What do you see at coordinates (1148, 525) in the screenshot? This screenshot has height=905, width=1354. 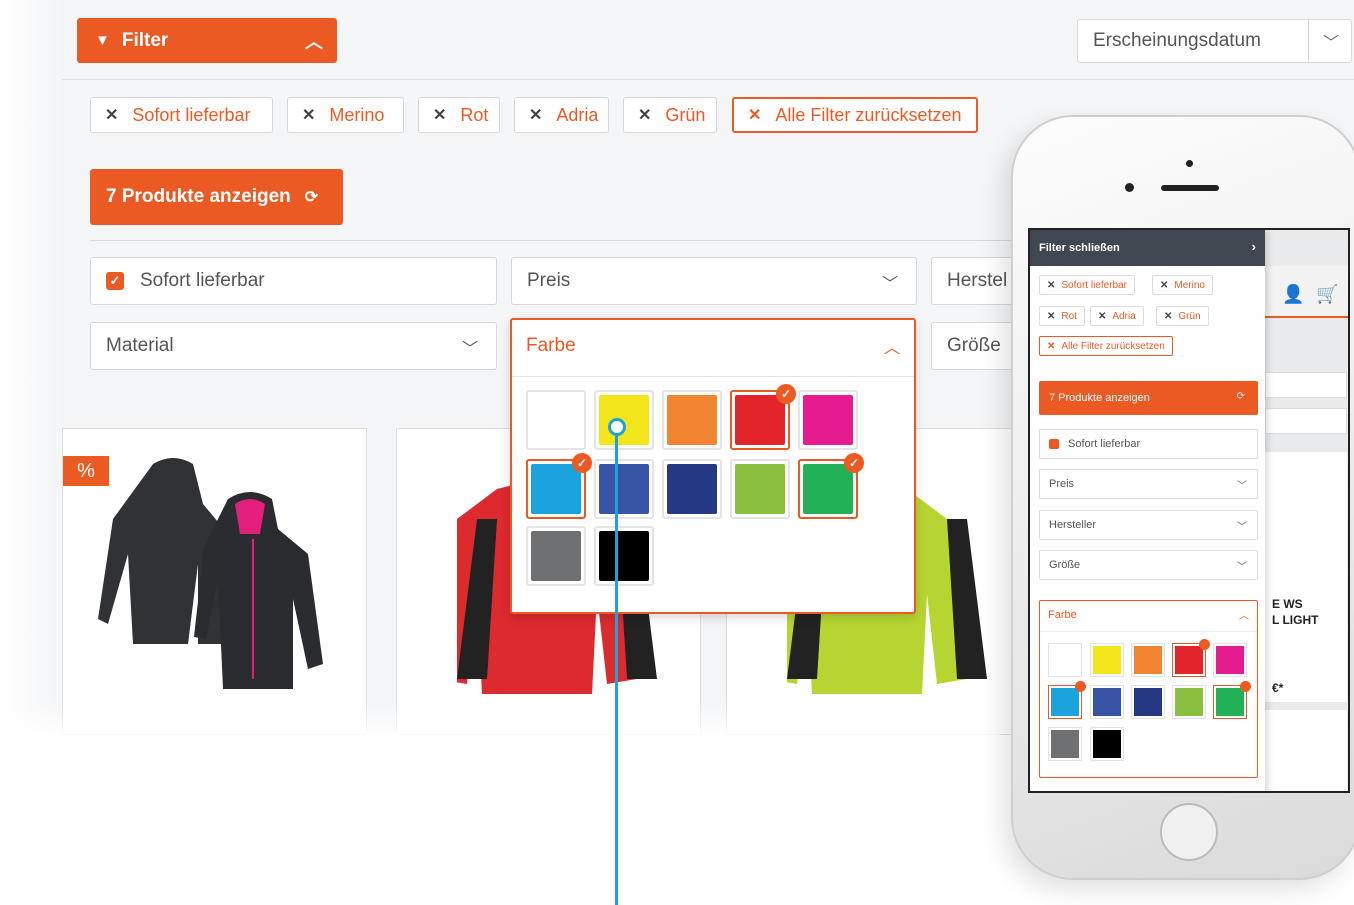 I see `facet-hersteller: Hersteller ﹀` at bounding box center [1148, 525].